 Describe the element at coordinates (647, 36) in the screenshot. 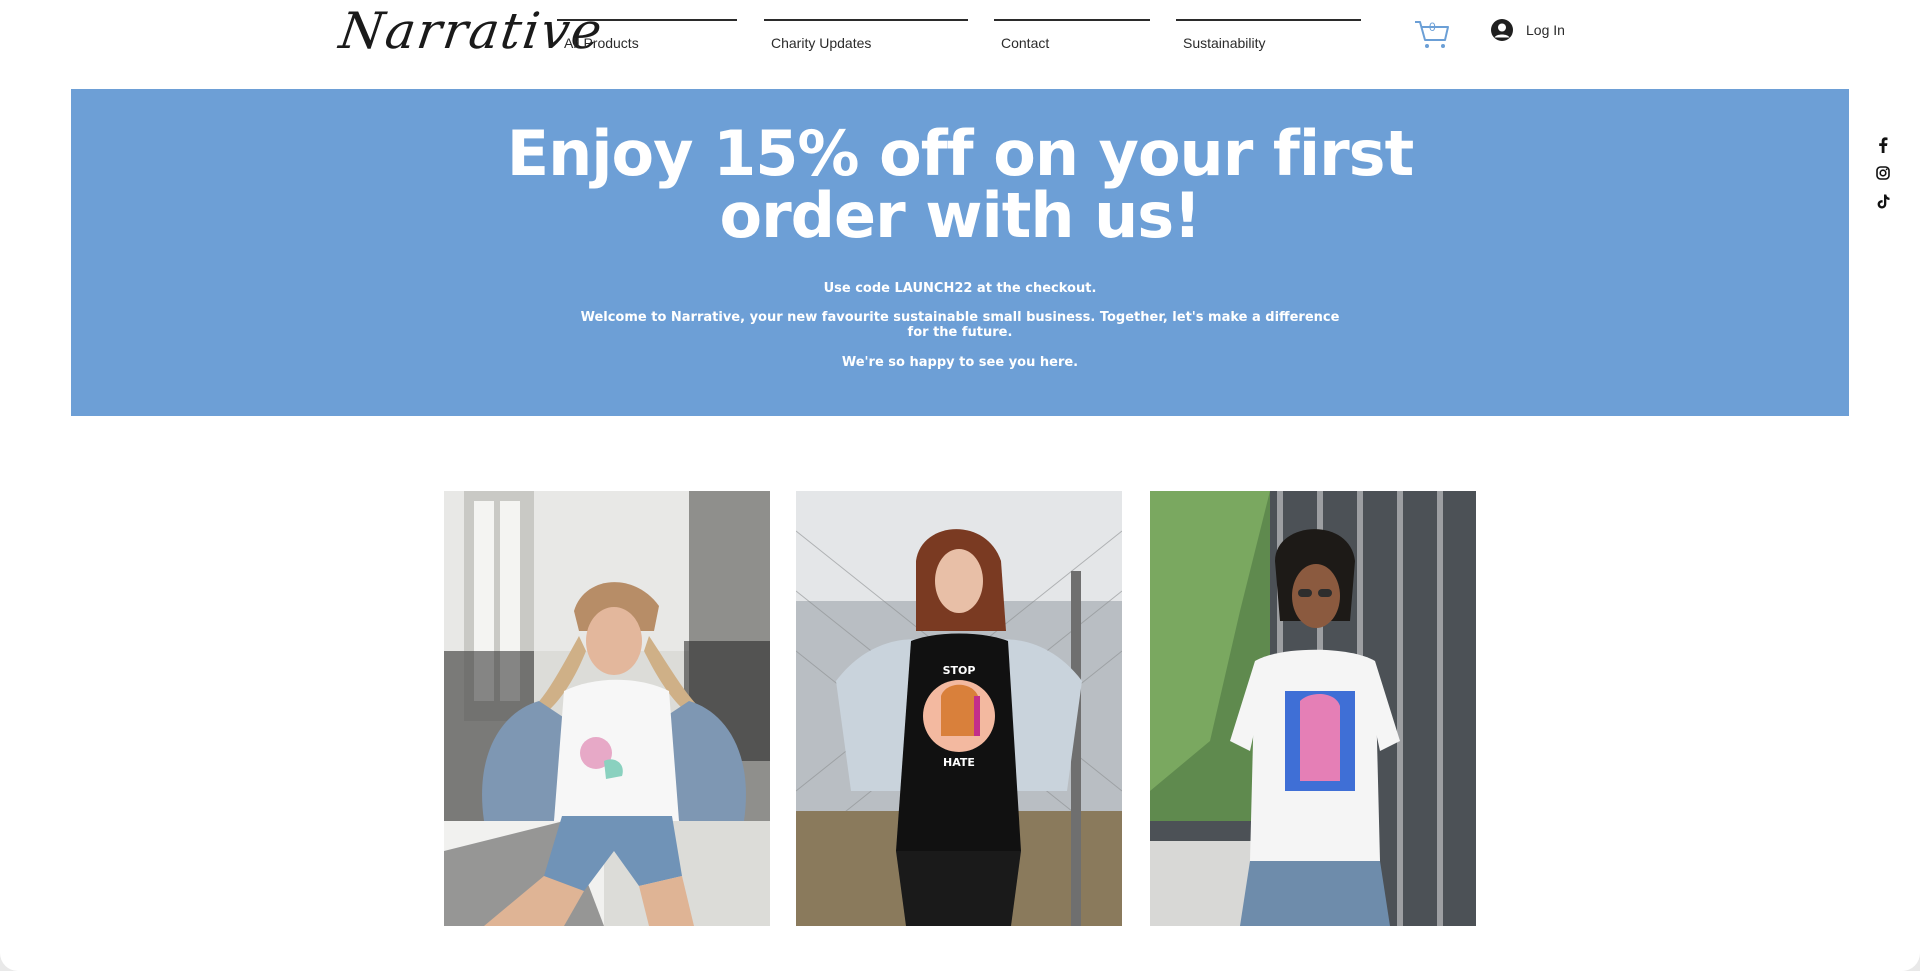

I see `nav-item-all-products: All Products` at that location.